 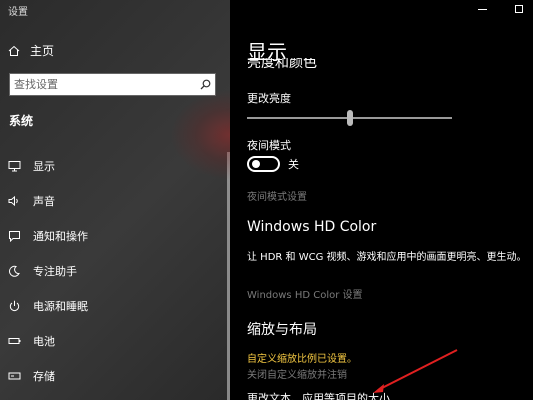 I want to click on home-icon, so click(x=14, y=50).